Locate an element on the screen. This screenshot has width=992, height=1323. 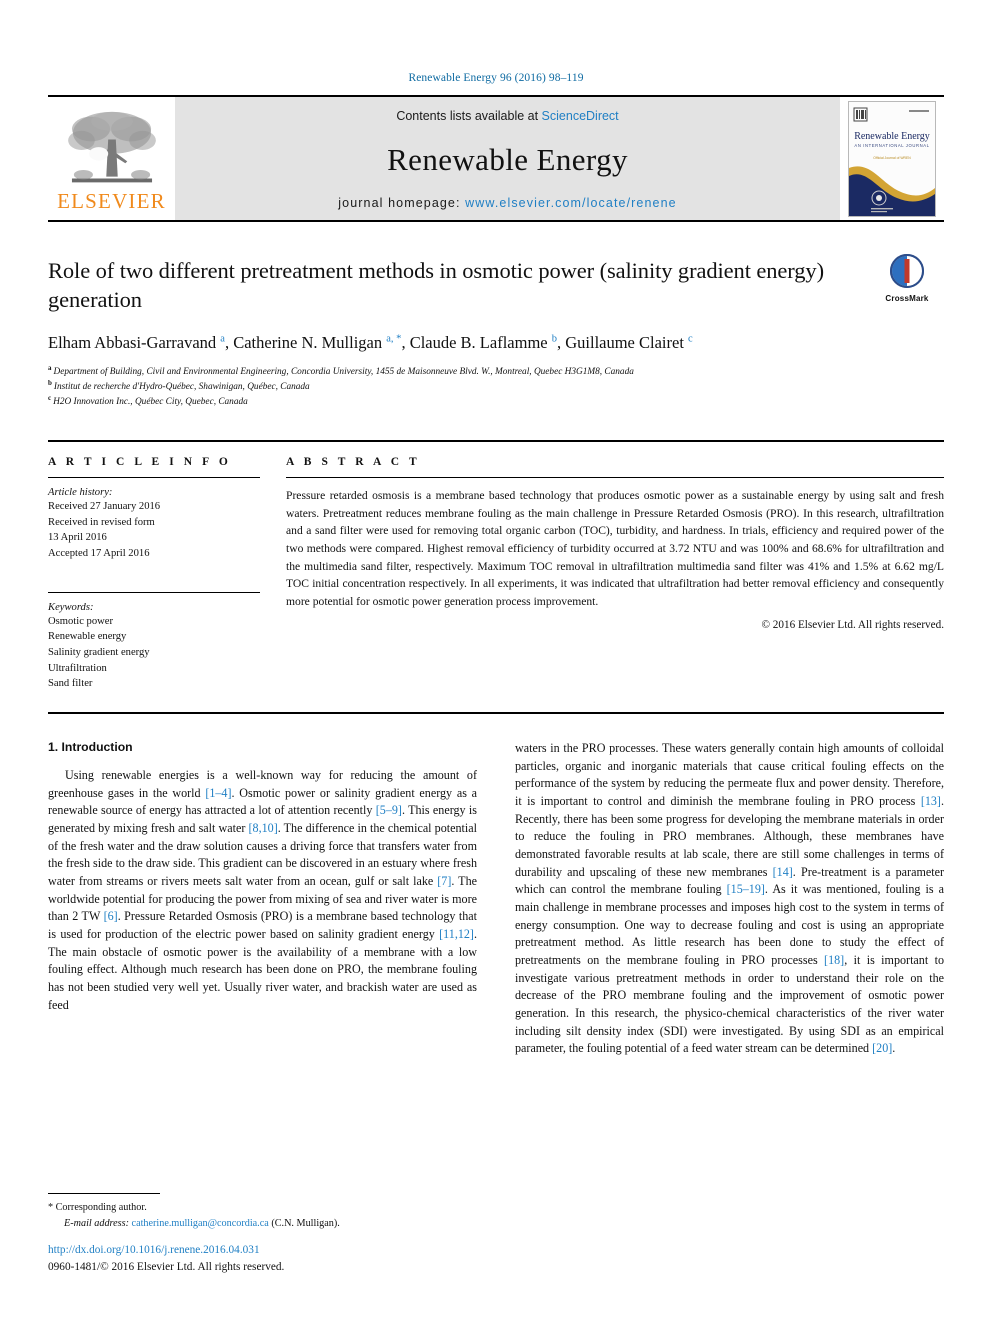
keywords-label: Keywords: is located at coordinates (71, 607).